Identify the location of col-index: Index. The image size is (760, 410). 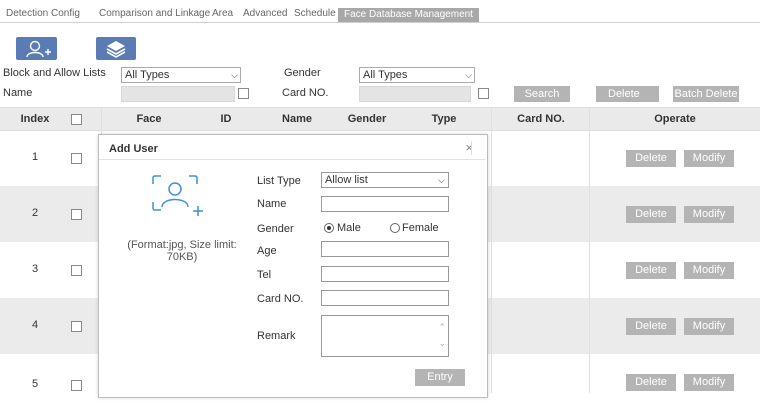
(35, 119).